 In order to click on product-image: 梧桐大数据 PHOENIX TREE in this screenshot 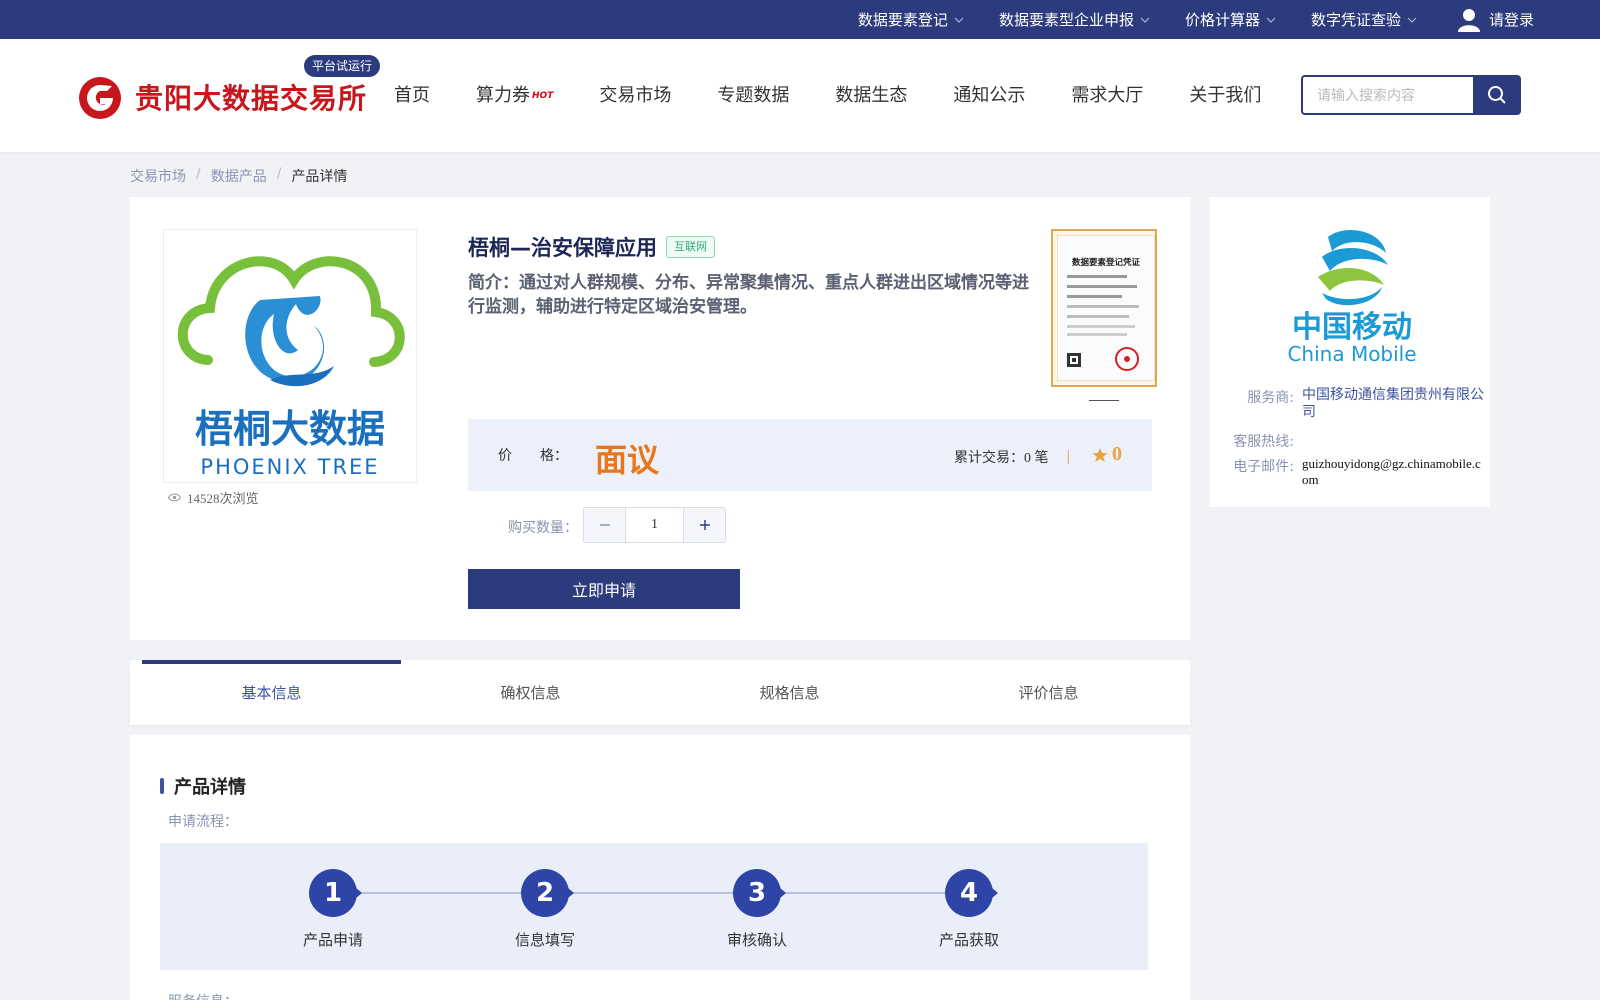, I will do `click(290, 356)`.